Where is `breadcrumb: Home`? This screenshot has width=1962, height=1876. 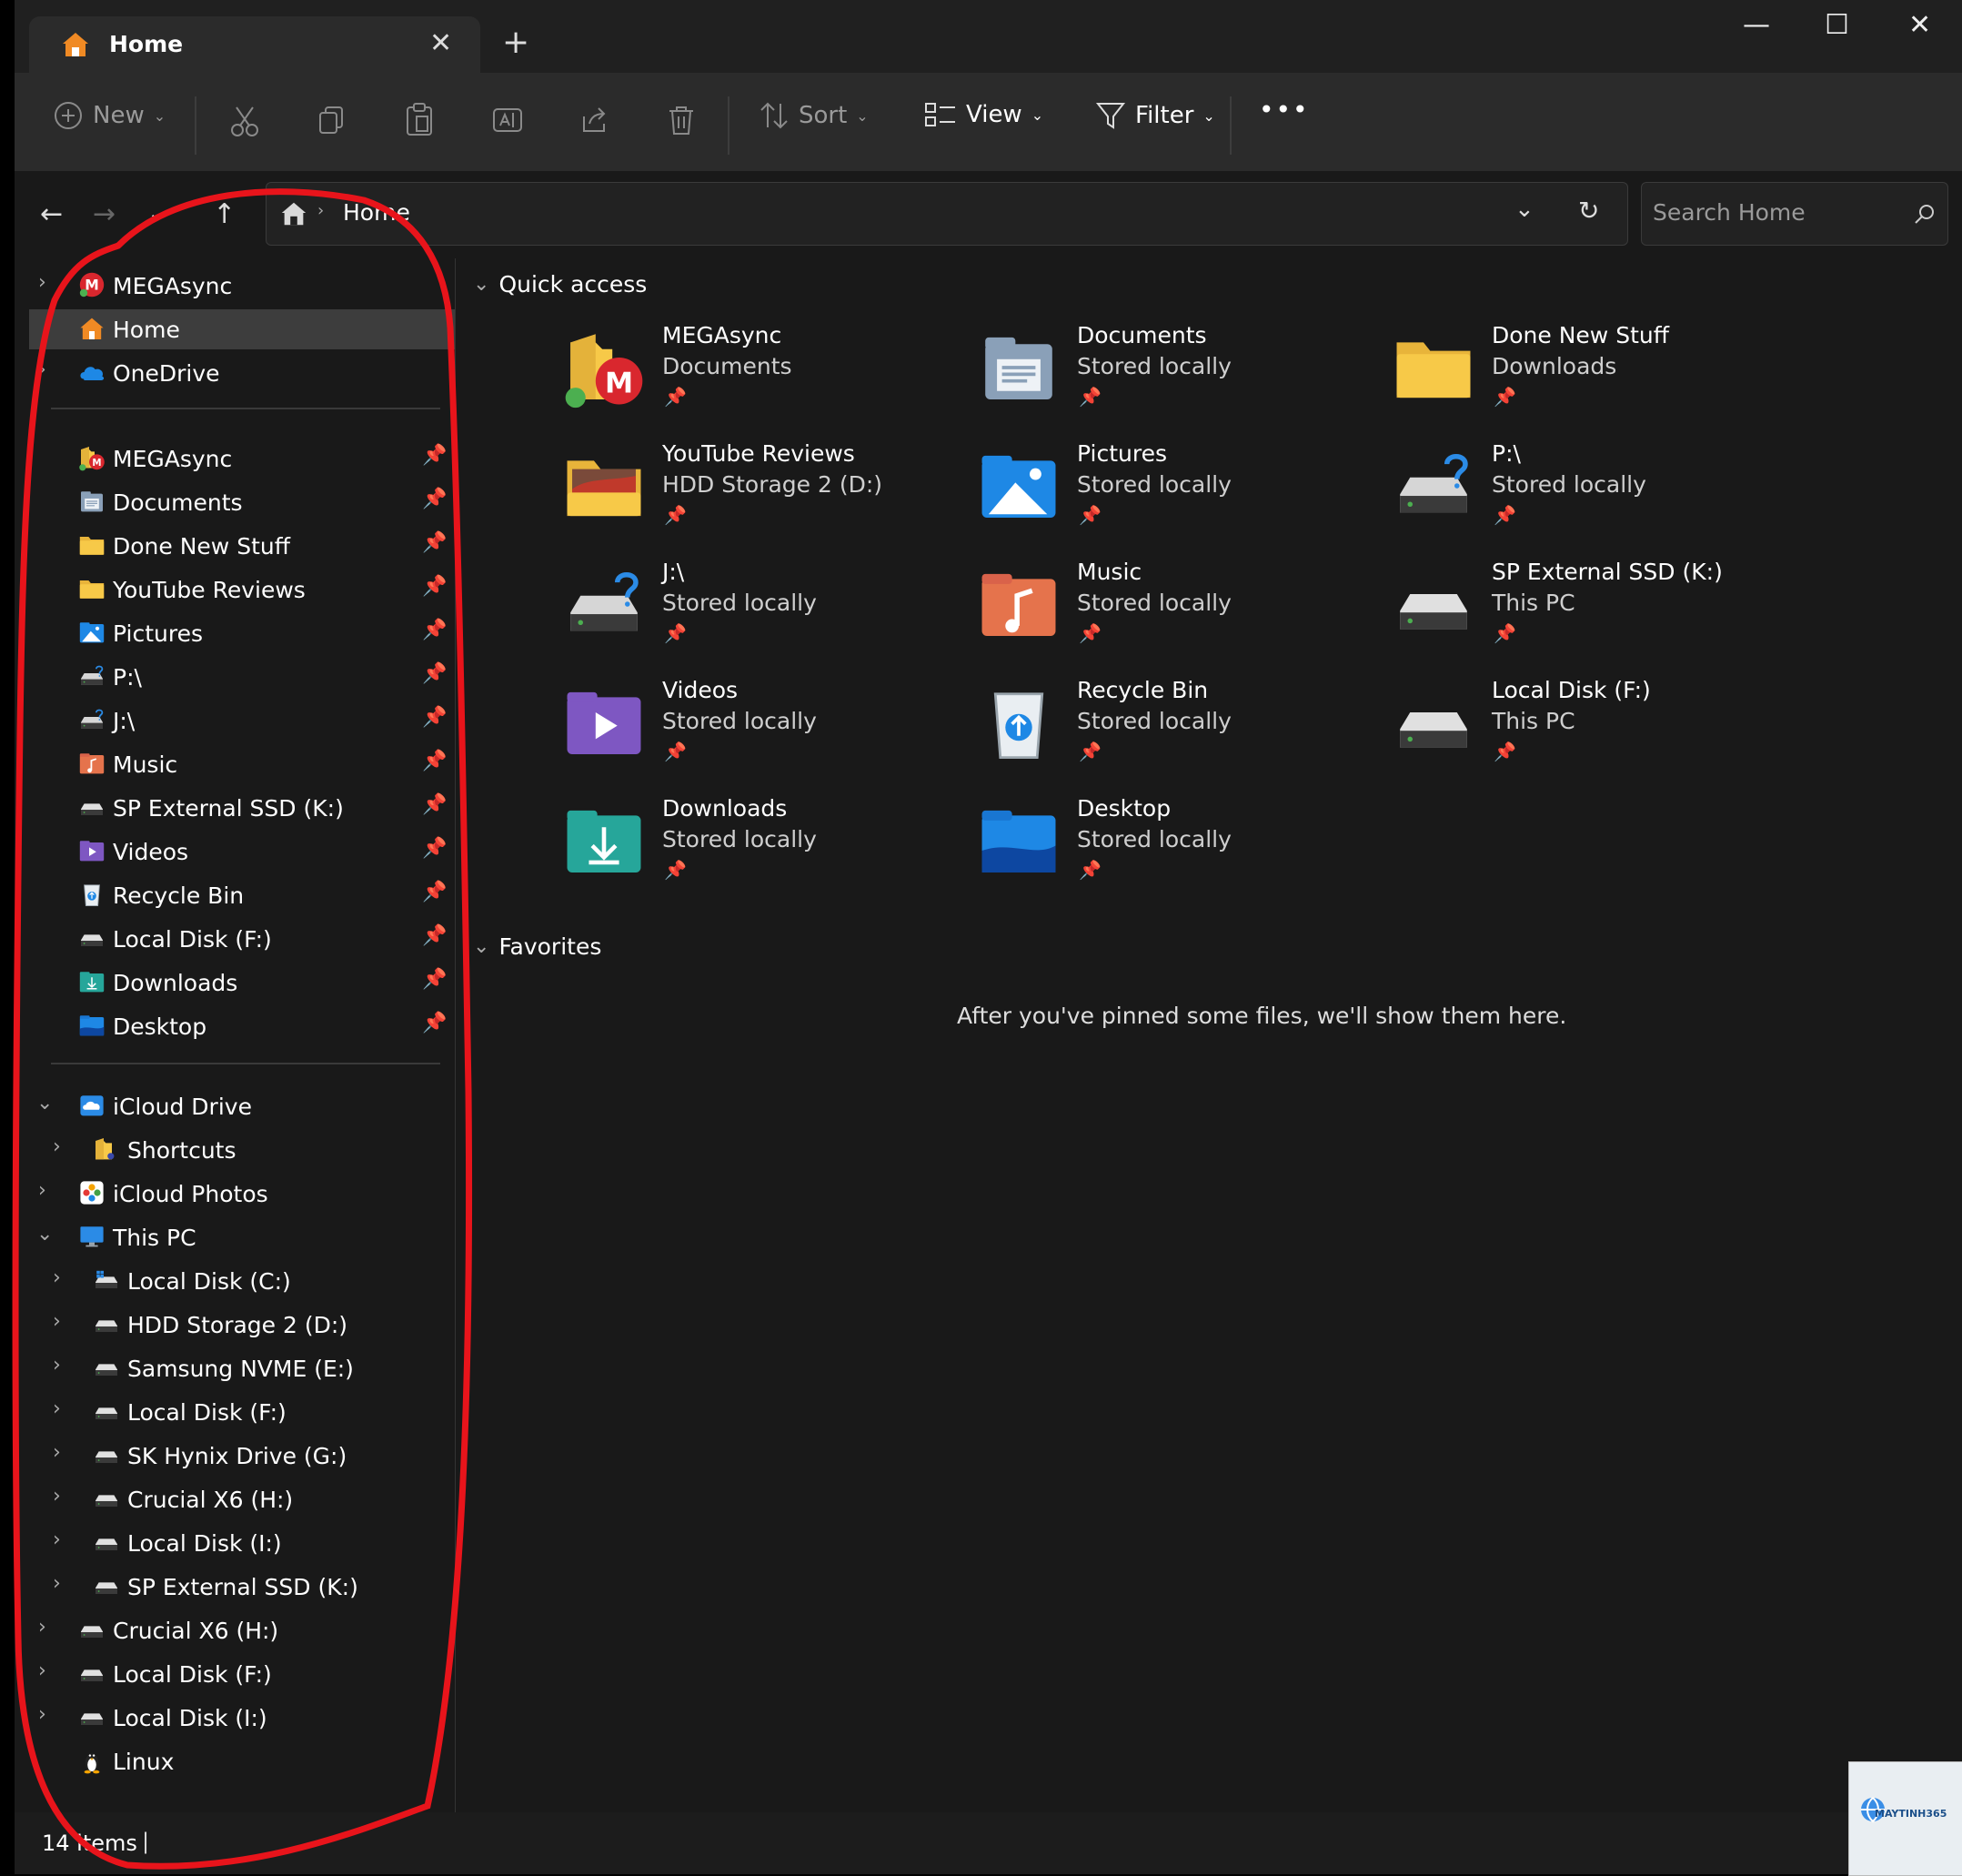
breadcrumb: Home is located at coordinates (377, 212).